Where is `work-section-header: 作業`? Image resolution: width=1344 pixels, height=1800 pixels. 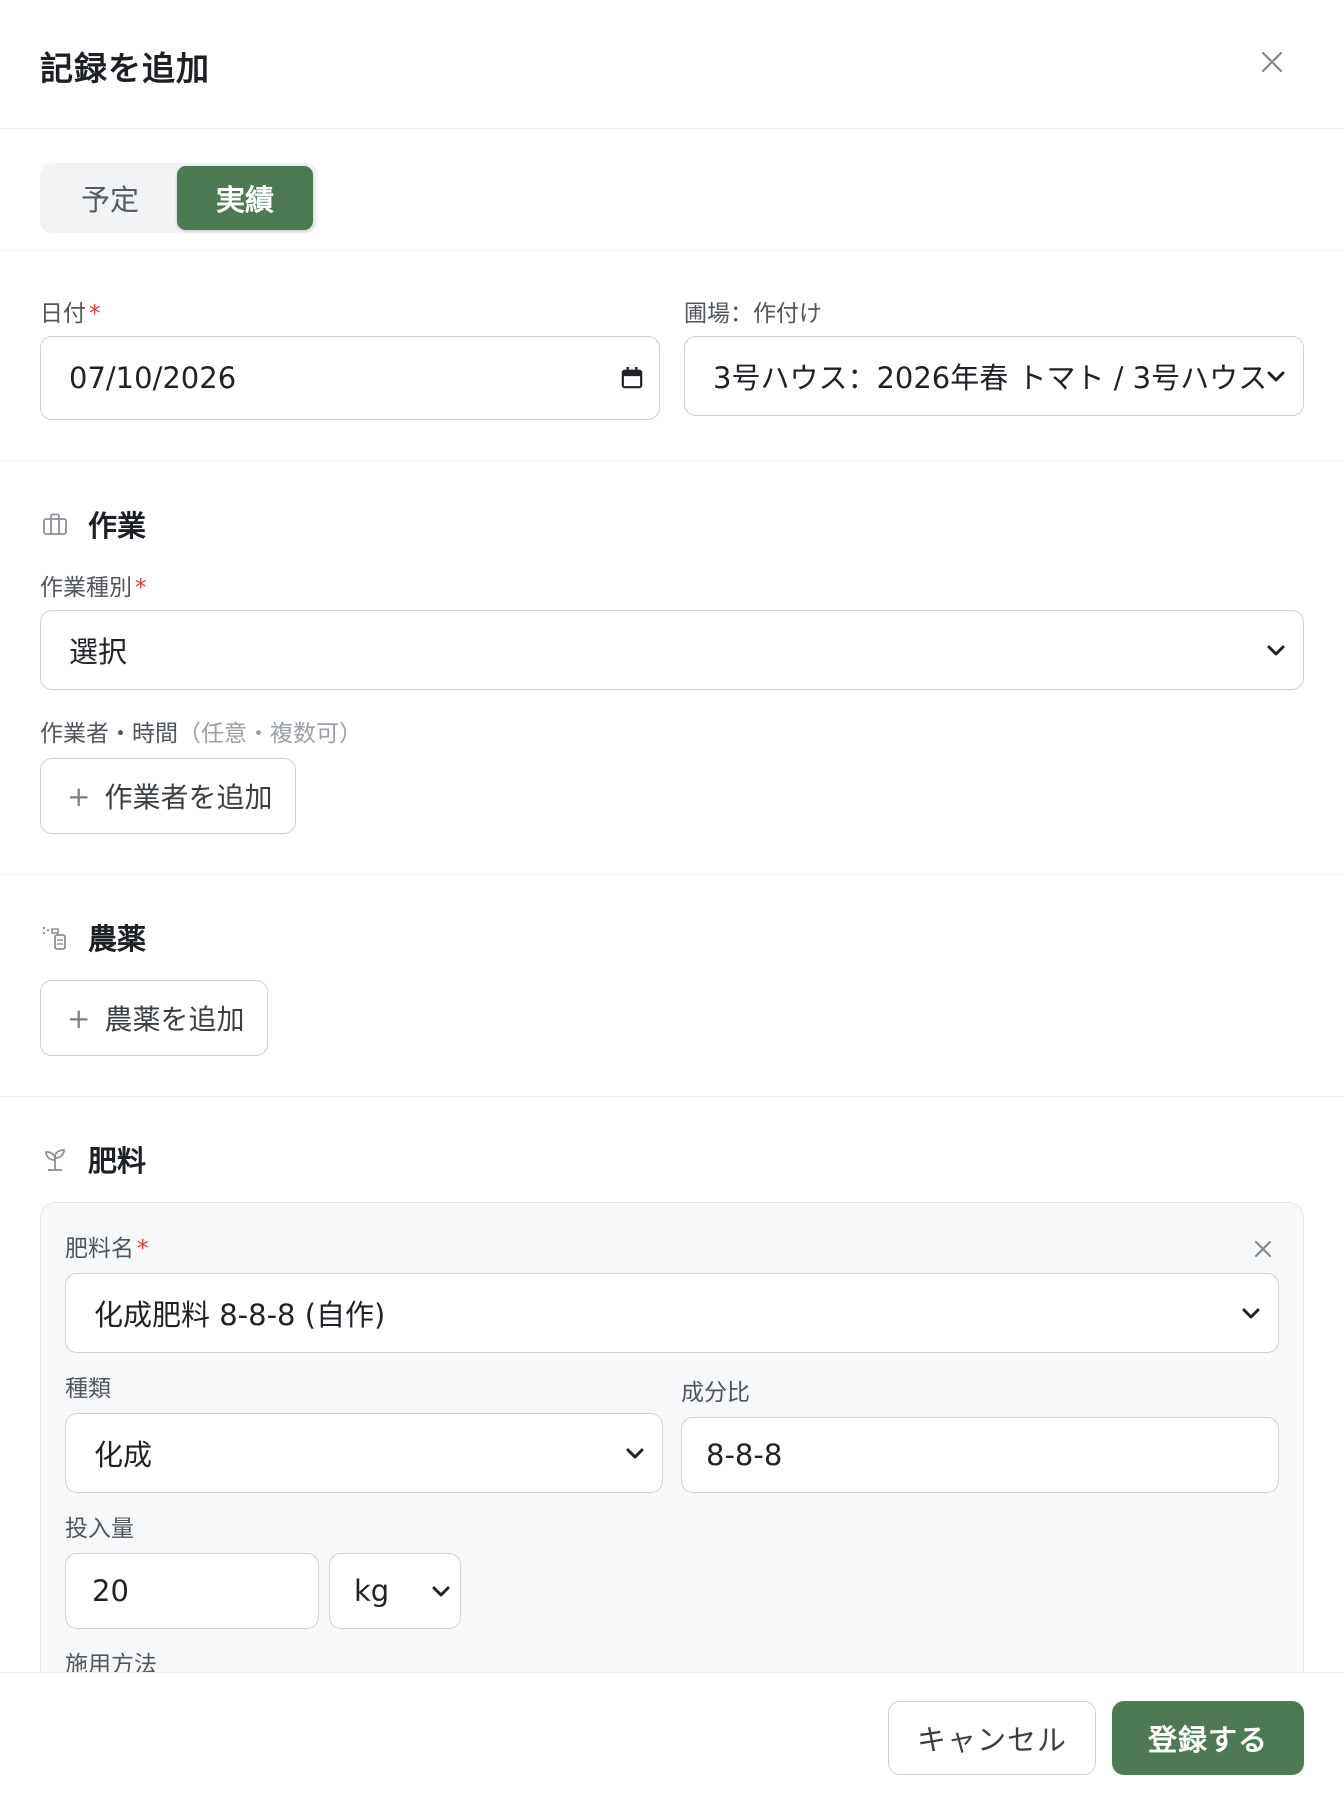
work-section-header: 作業 is located at coordinates (93, 524).